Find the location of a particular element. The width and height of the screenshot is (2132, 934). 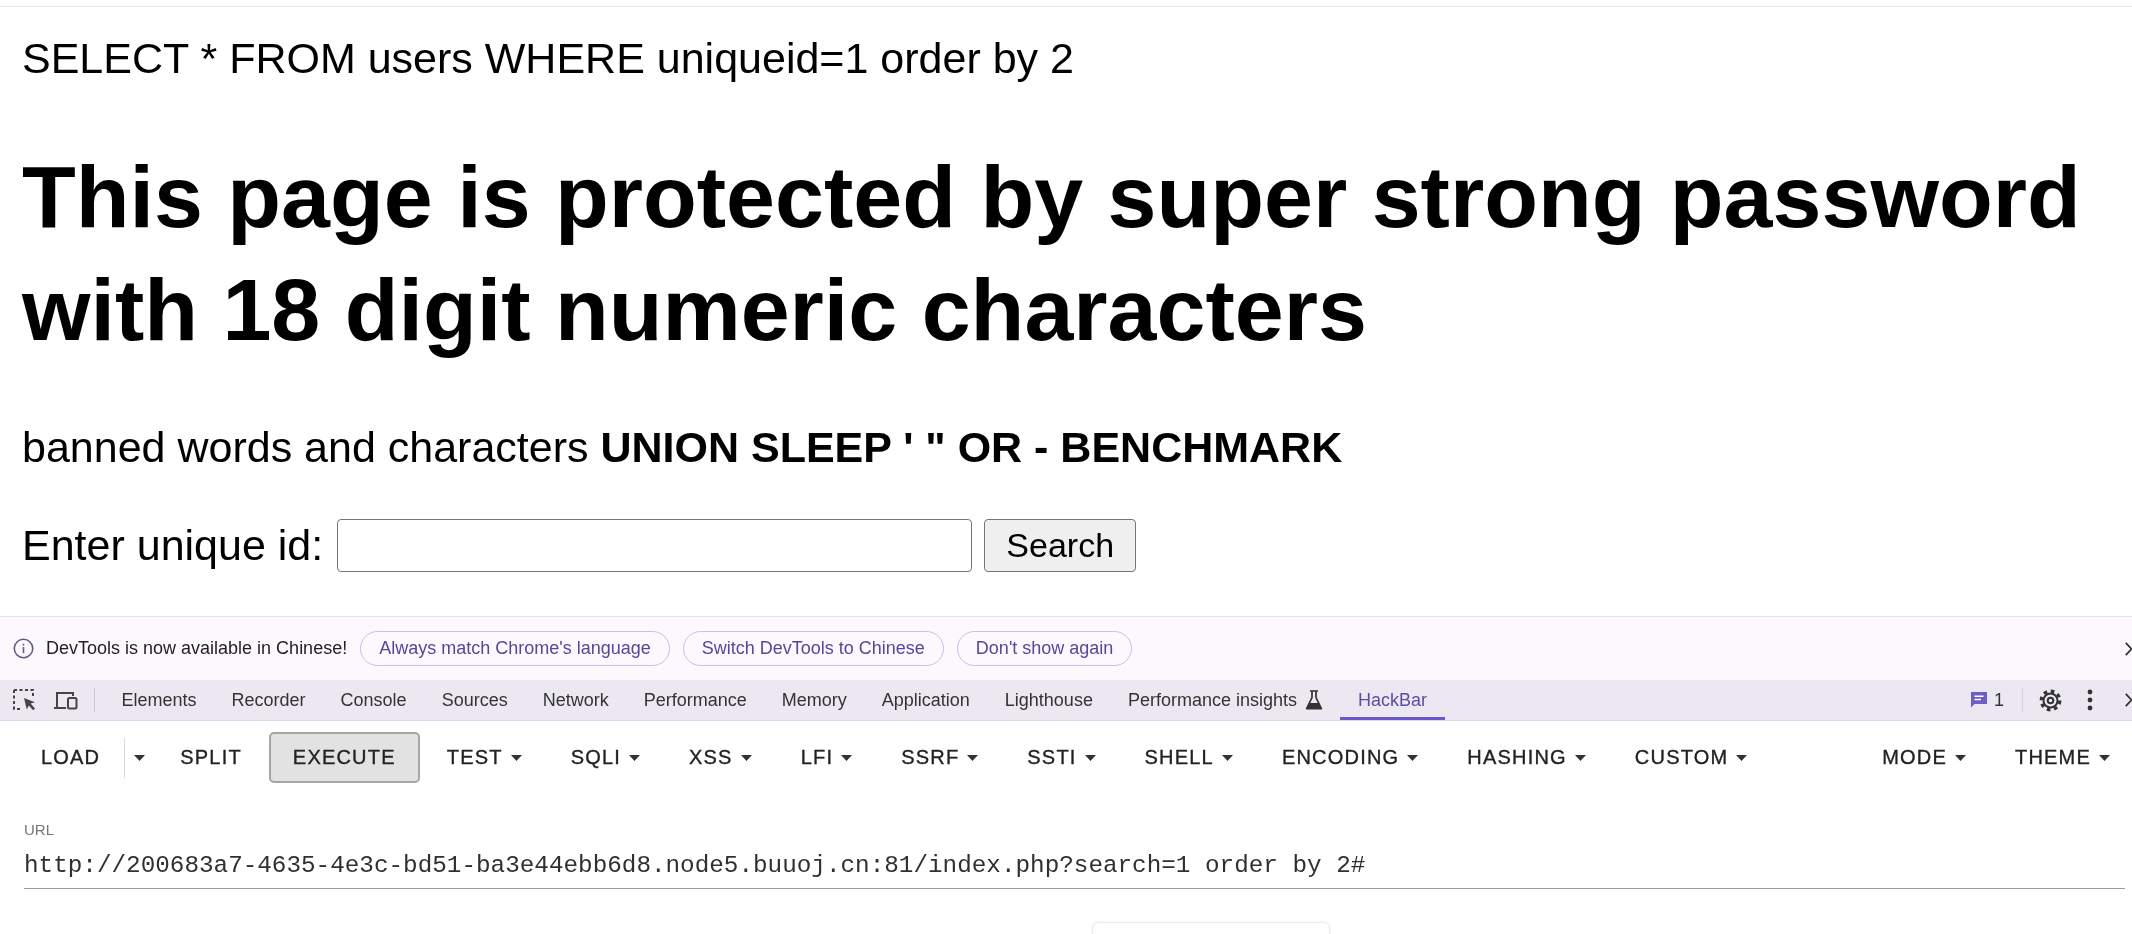

devtools-tab: Console is located at coordinates (374, 700).